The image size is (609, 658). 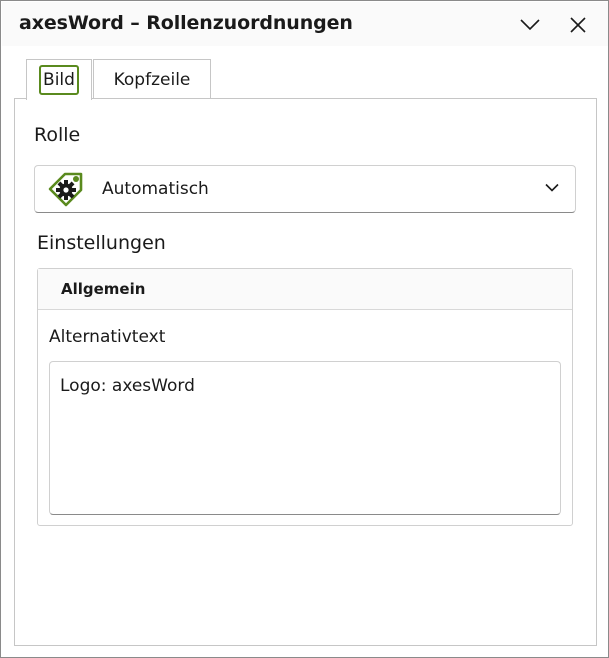 I want to click on role-label: Rolle, so click(x=57, y=135).